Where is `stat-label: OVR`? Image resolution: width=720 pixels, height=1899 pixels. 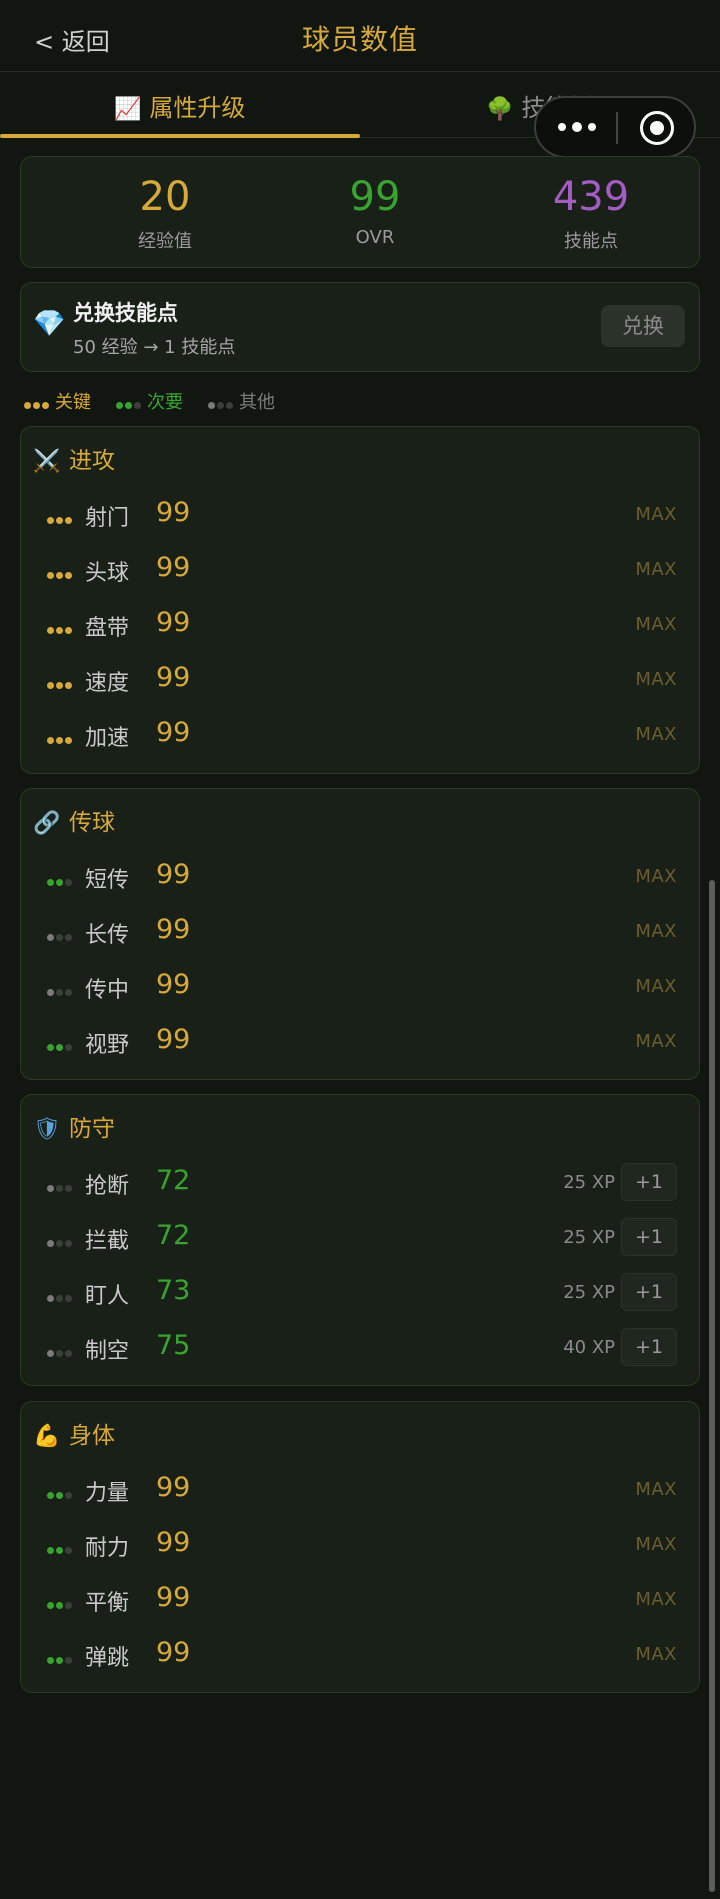 stat-label: OVR is located at coordinates (375, 237).